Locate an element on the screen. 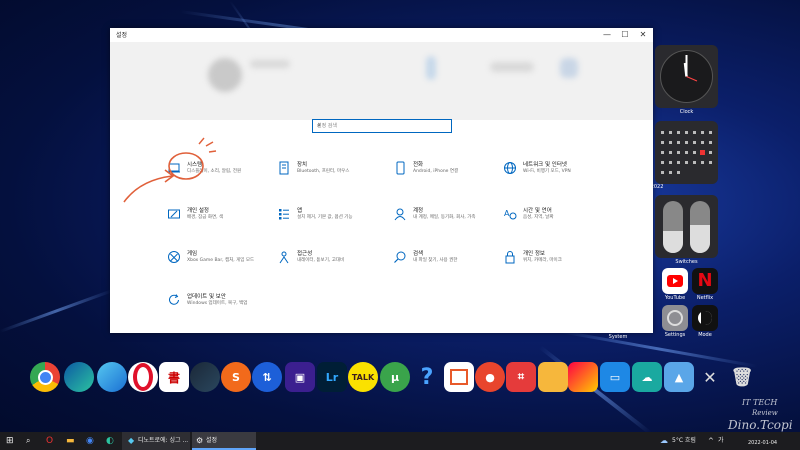 Image resolution: width=800 pixels, height=450 pixels. edge-taskbar-icon: ◐ is located at coordinates (110, 441).